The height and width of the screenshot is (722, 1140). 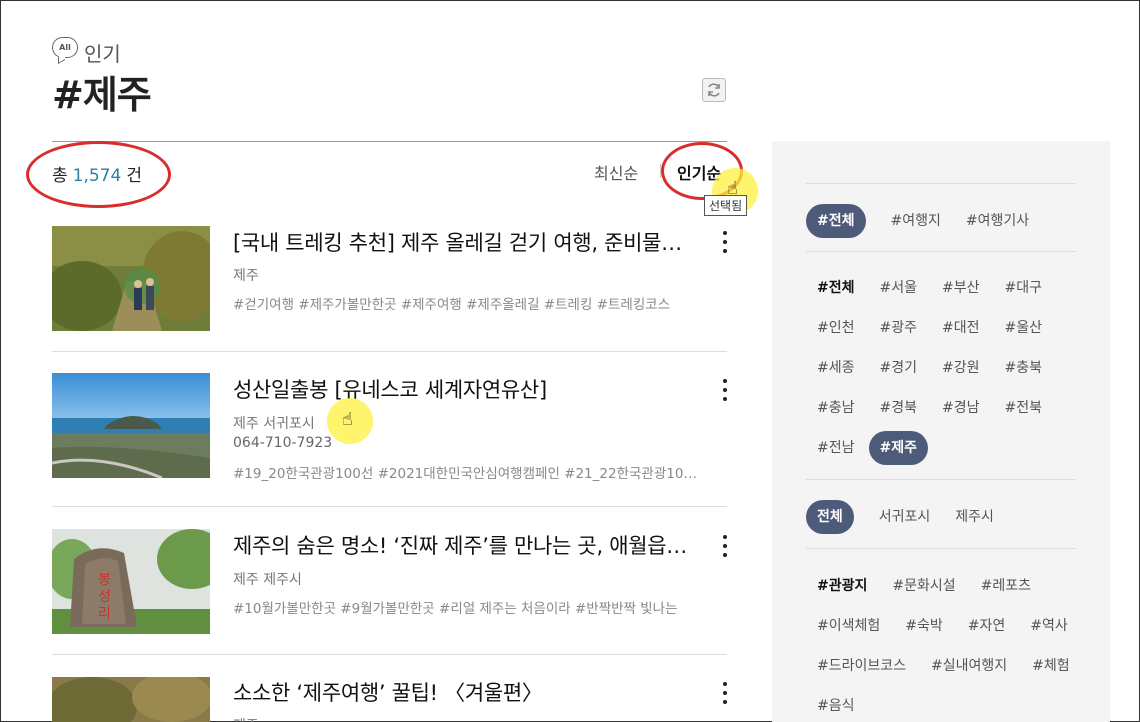 I want to click on thumbnail-image: 봉 성 리, so click(x=131, y=581).